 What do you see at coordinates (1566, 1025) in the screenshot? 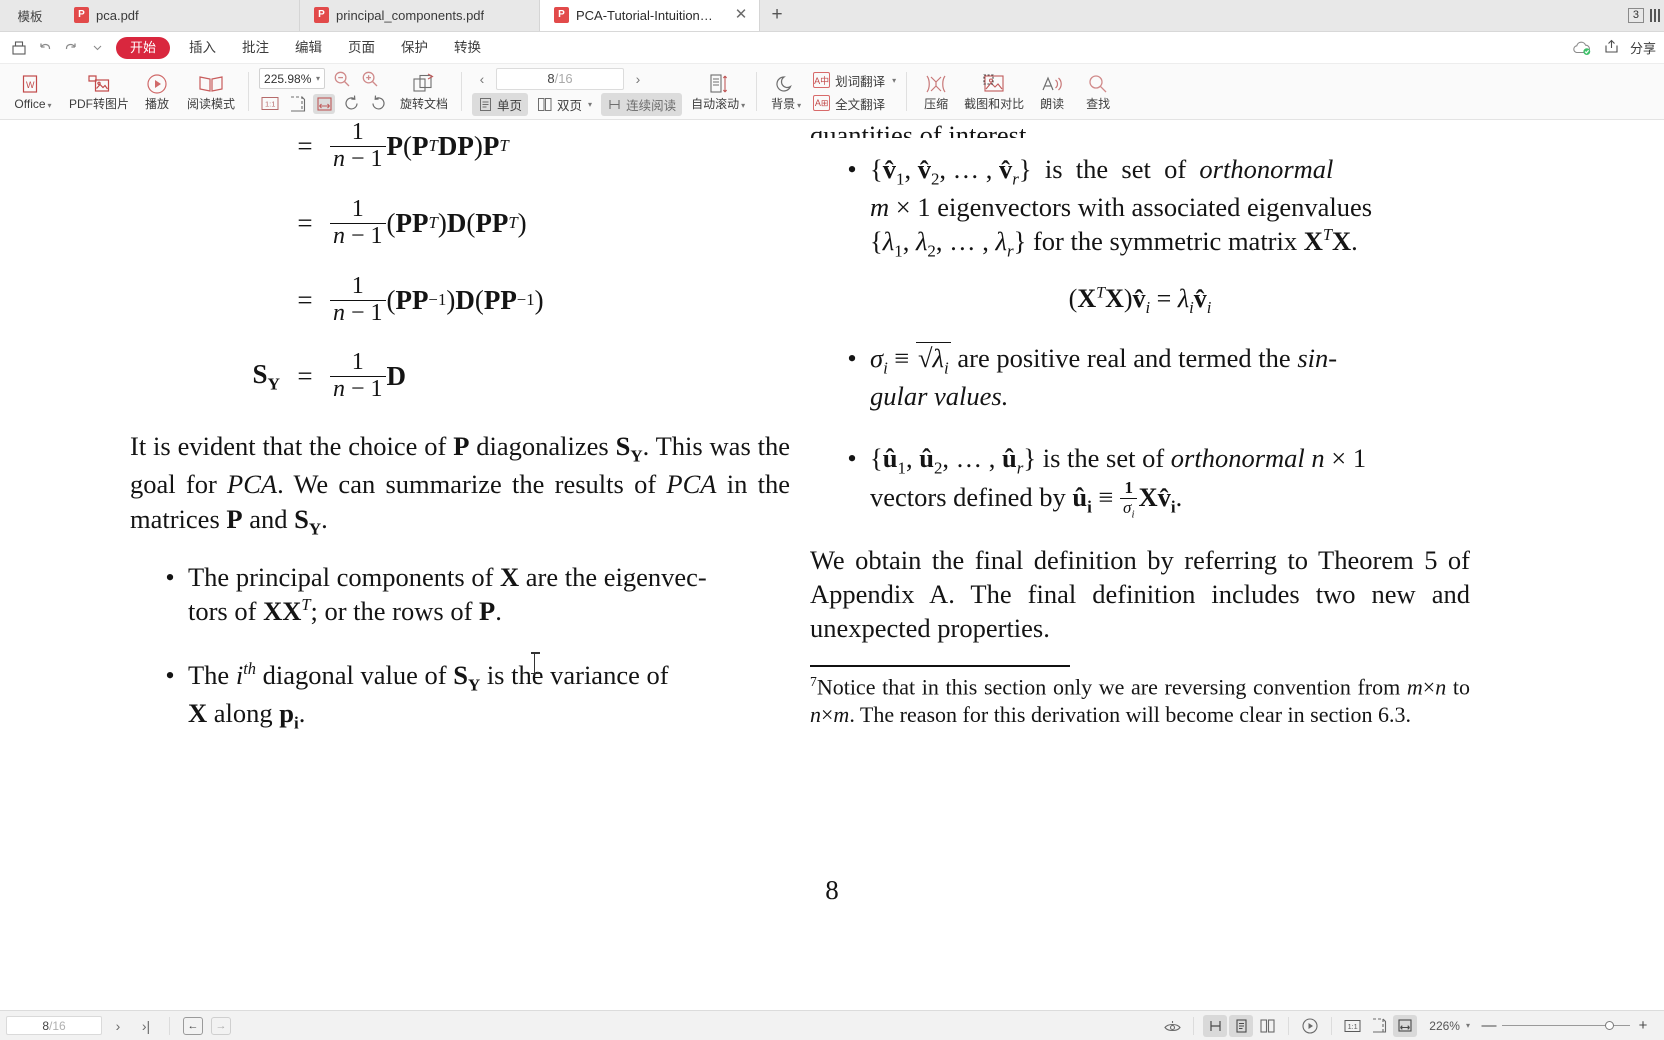
I see `zoom-slider` at bounding box center [1566, 1025].